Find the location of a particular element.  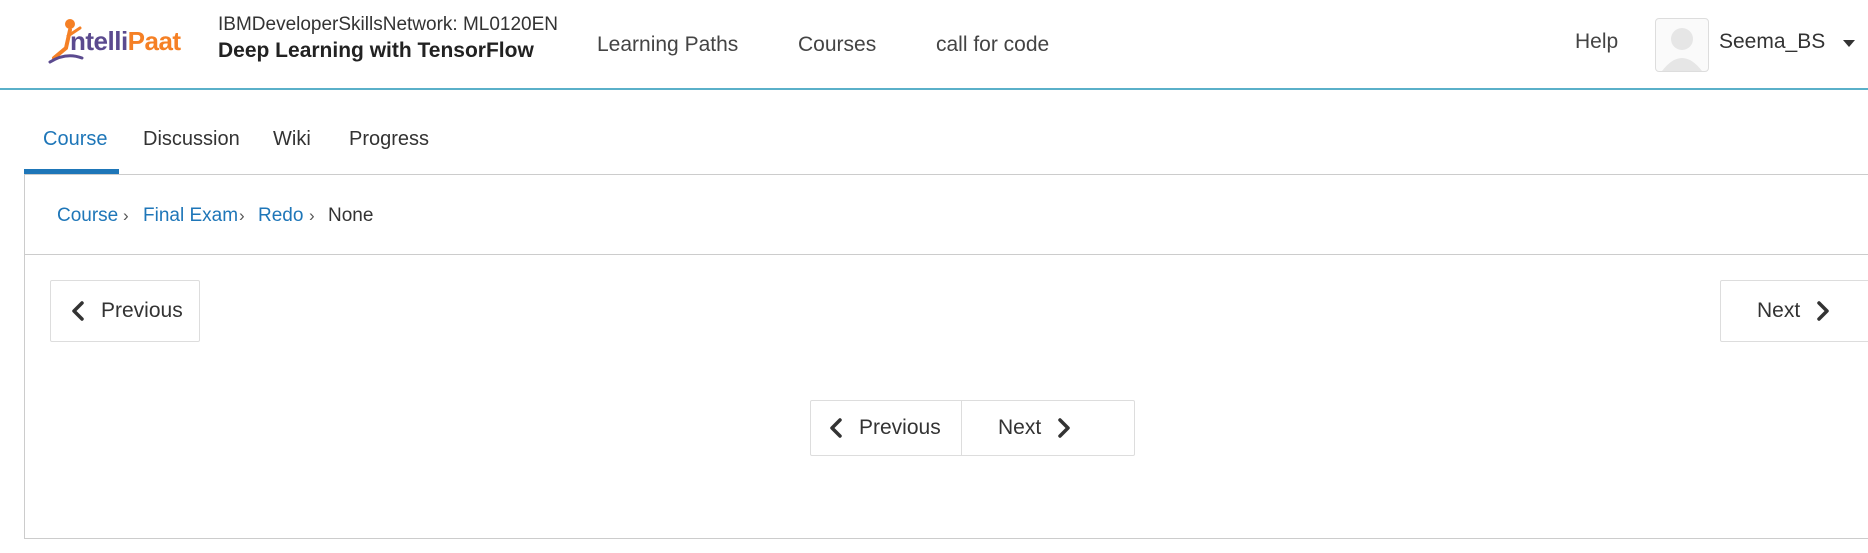

previous-button-label: Previous is located at coordinates (142, 310).